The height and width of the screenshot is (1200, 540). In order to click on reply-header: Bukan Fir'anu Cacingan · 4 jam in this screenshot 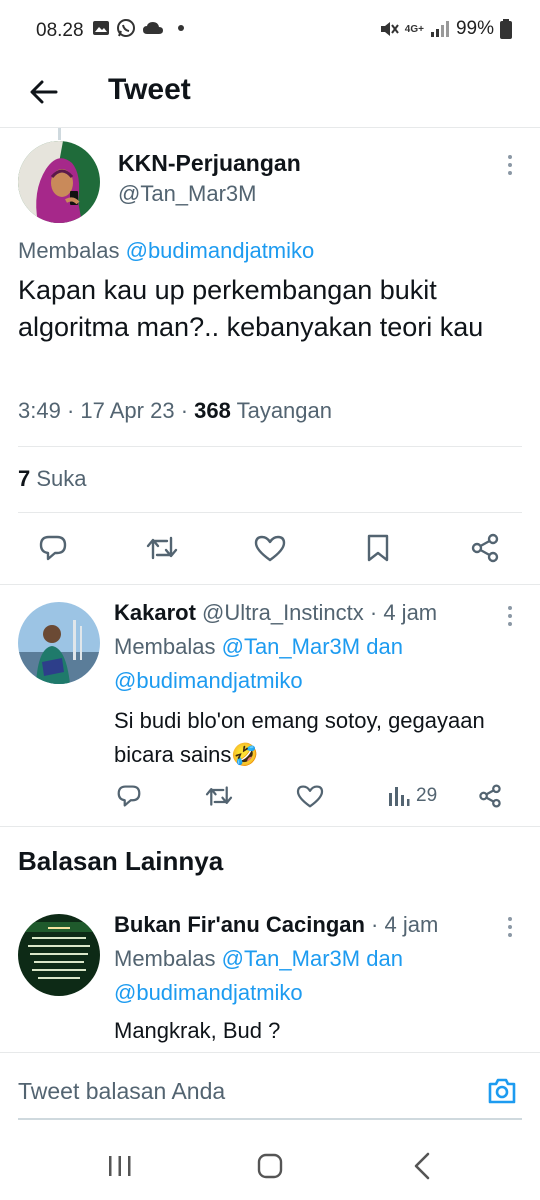, I will do `click(276, 924)`.